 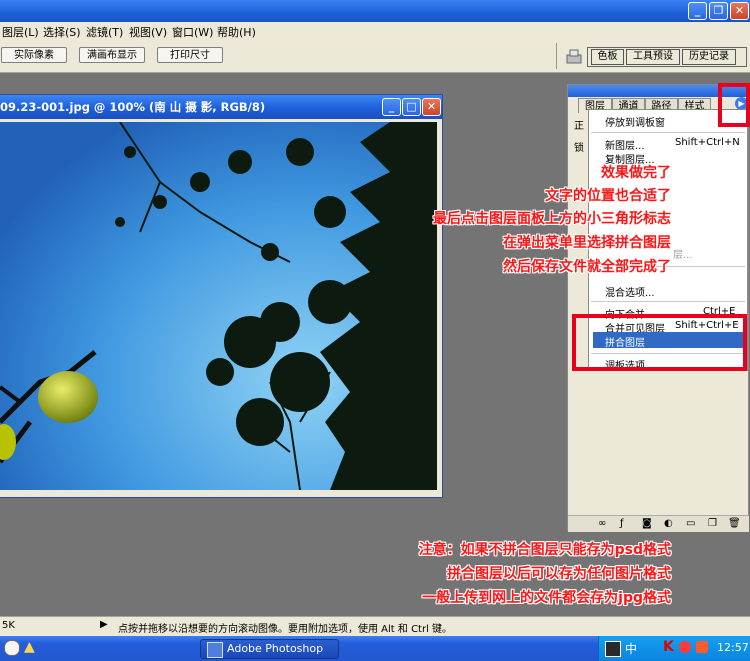 What do you see at coordinates (556, 56) in the screenshot?
I see `divider` at bounding box center [556, 56].